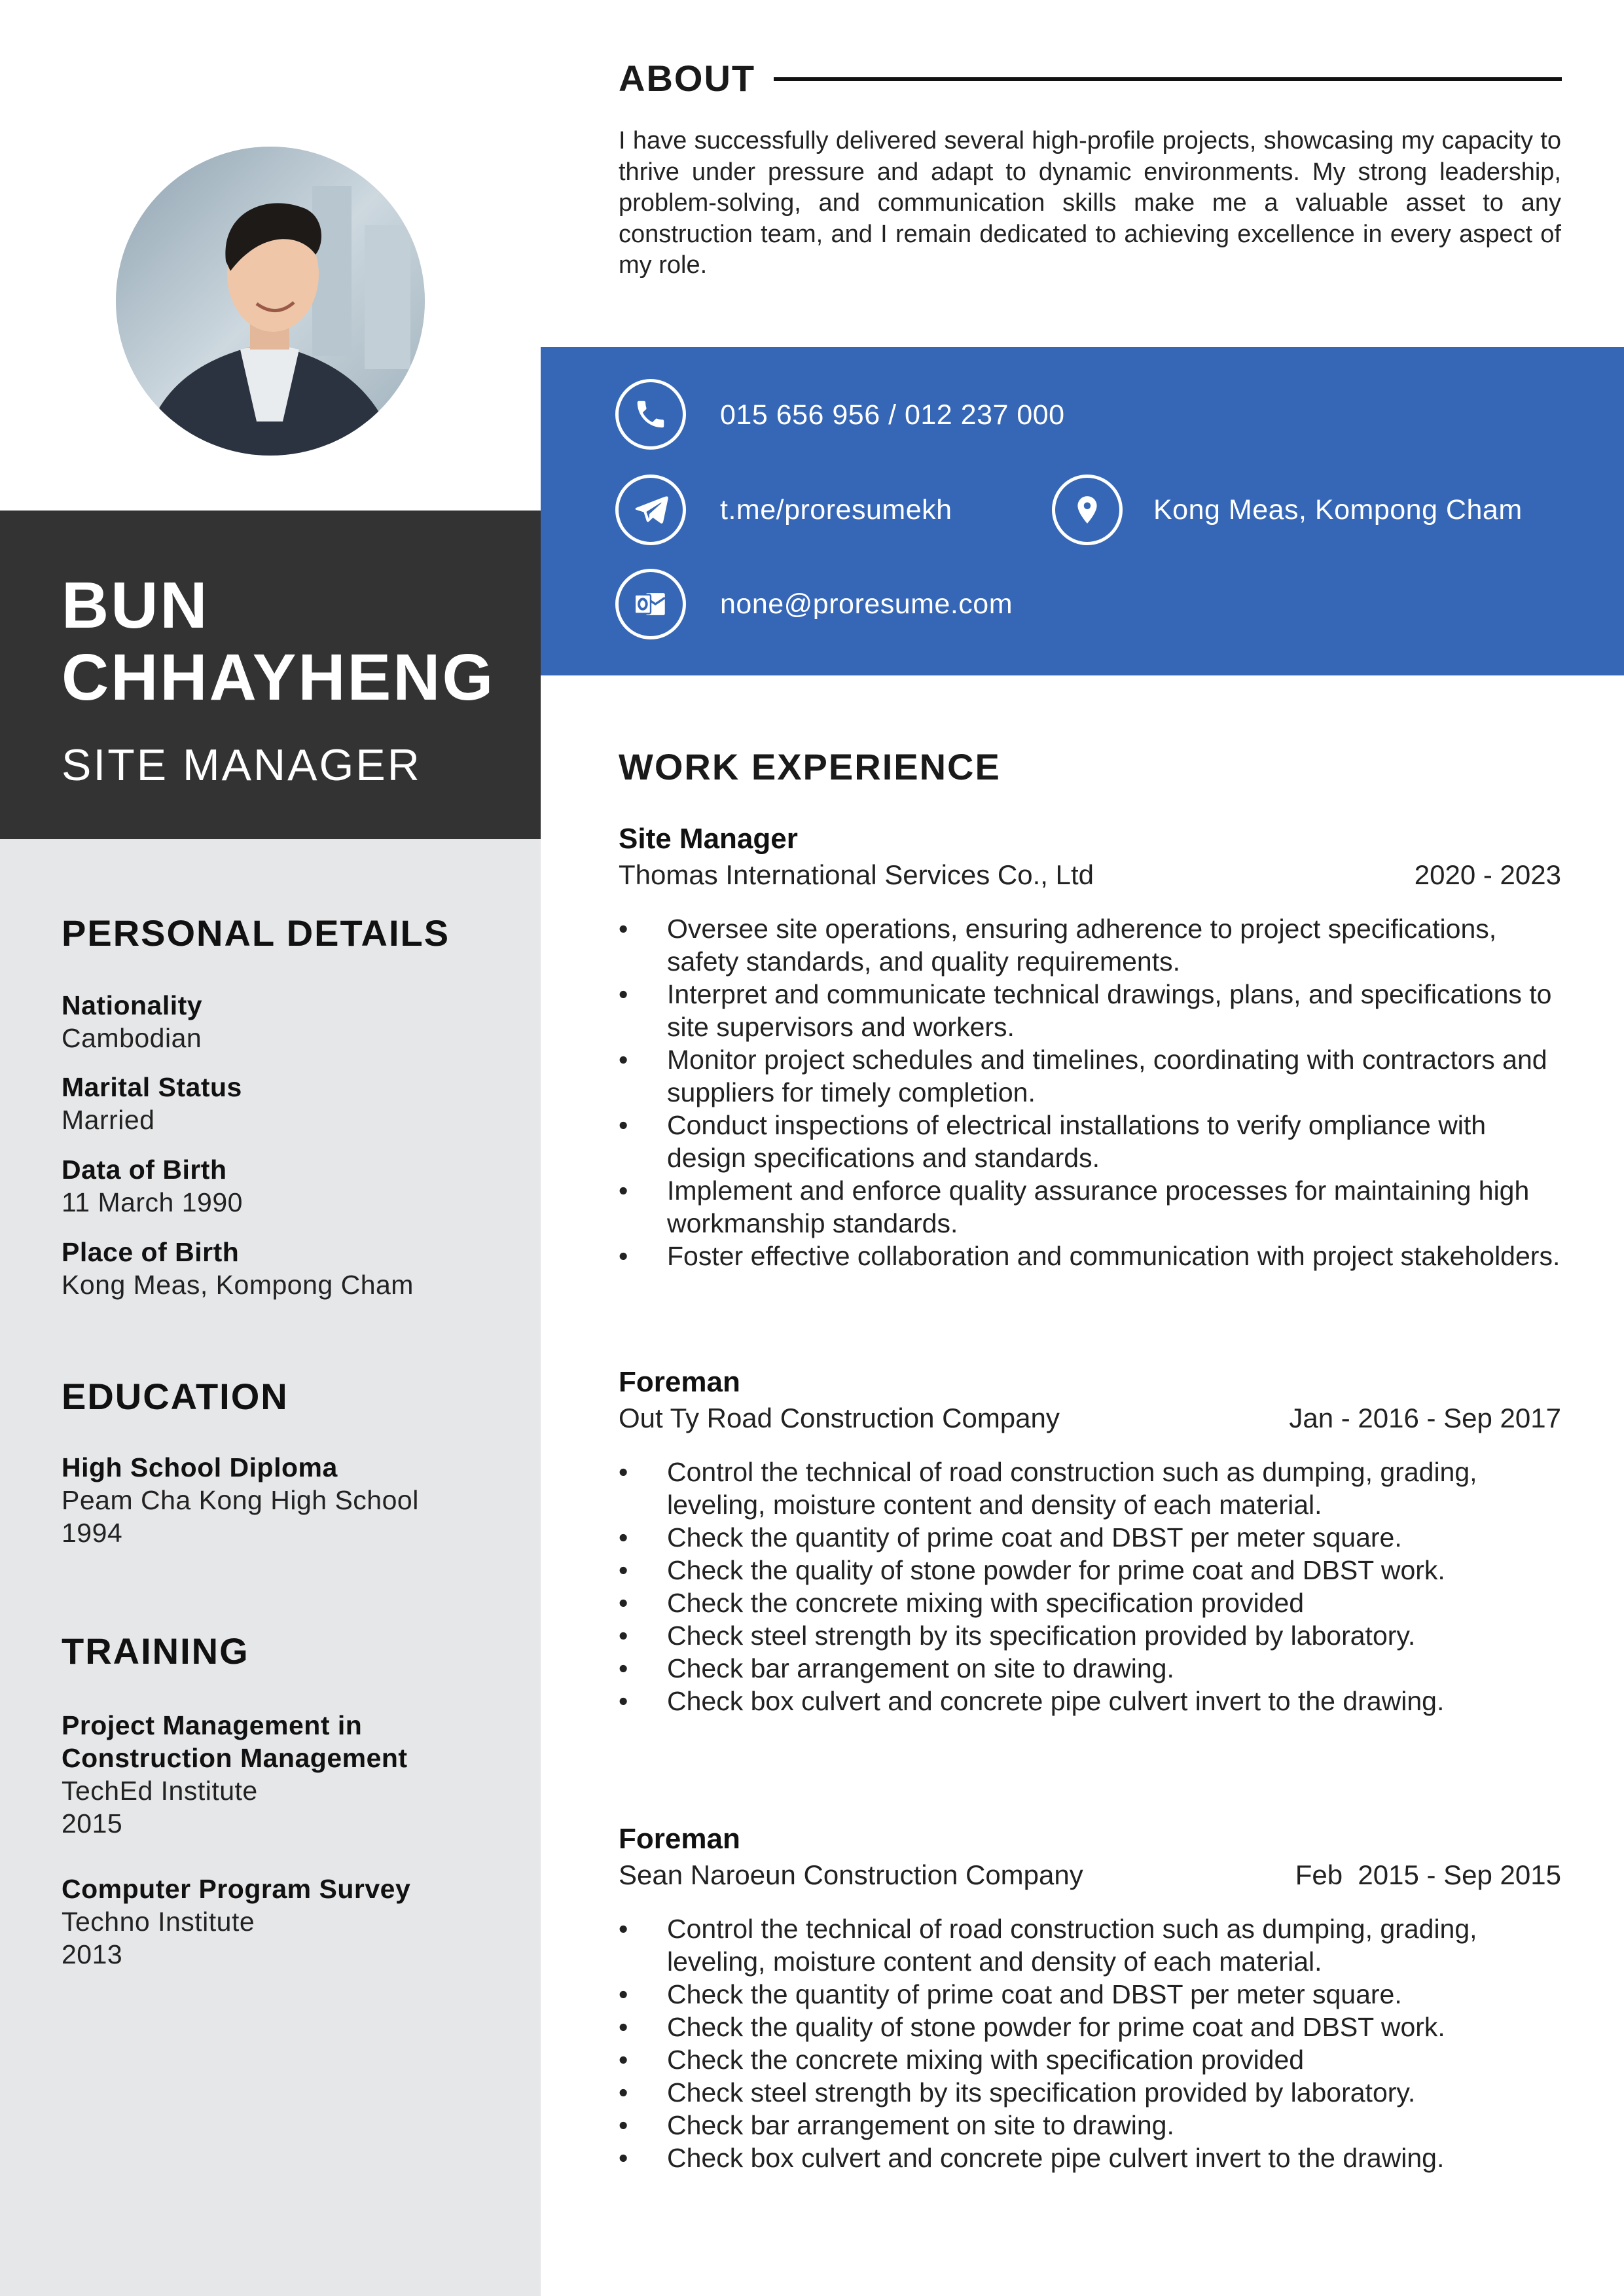 Image resolution: width=1624 pixels, height=2296 pixels. What do you see at coordinates (270, 301) in the screenshot?
I see `profile-photo` at bounding box center [270, 301].